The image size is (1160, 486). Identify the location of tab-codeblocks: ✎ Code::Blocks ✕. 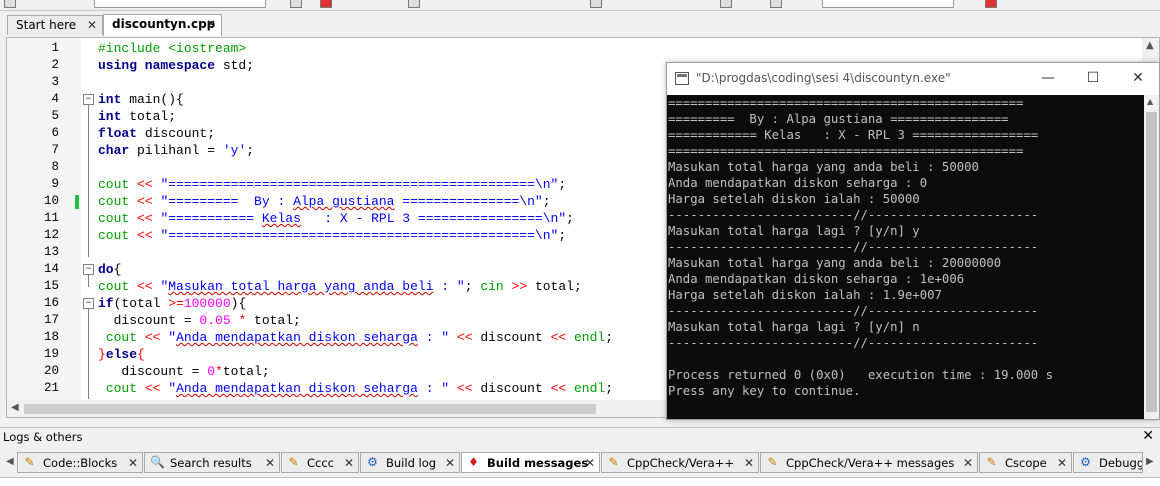
(80, 462).